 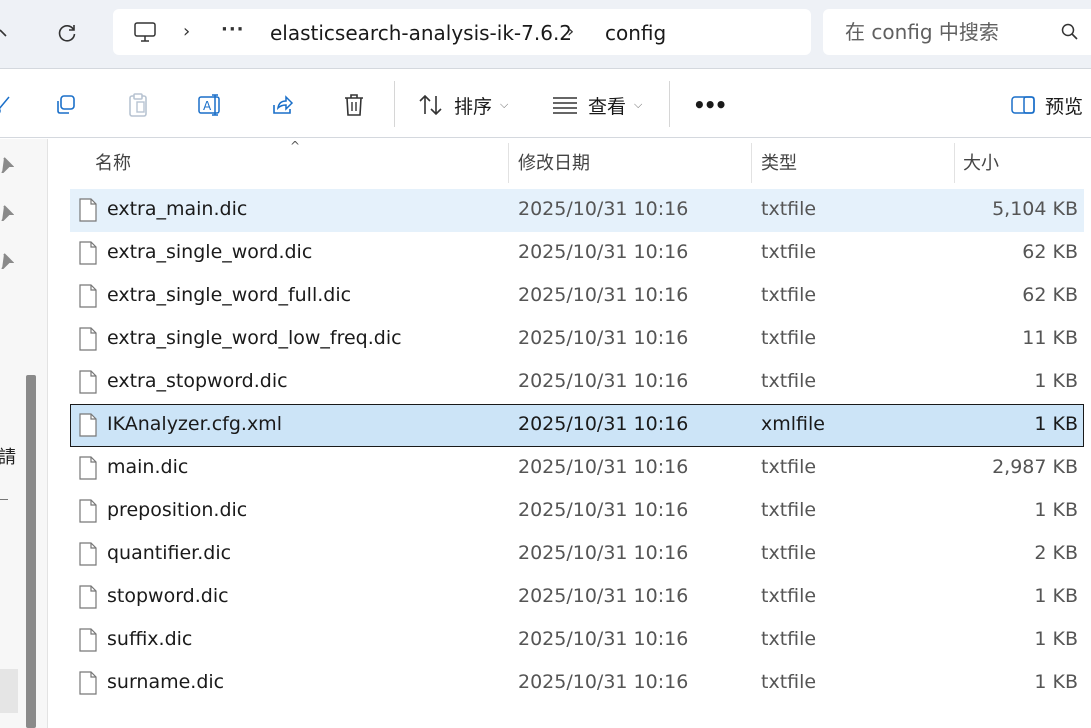 I want to click on sort-label: 排序, so click(x=473, y=106).